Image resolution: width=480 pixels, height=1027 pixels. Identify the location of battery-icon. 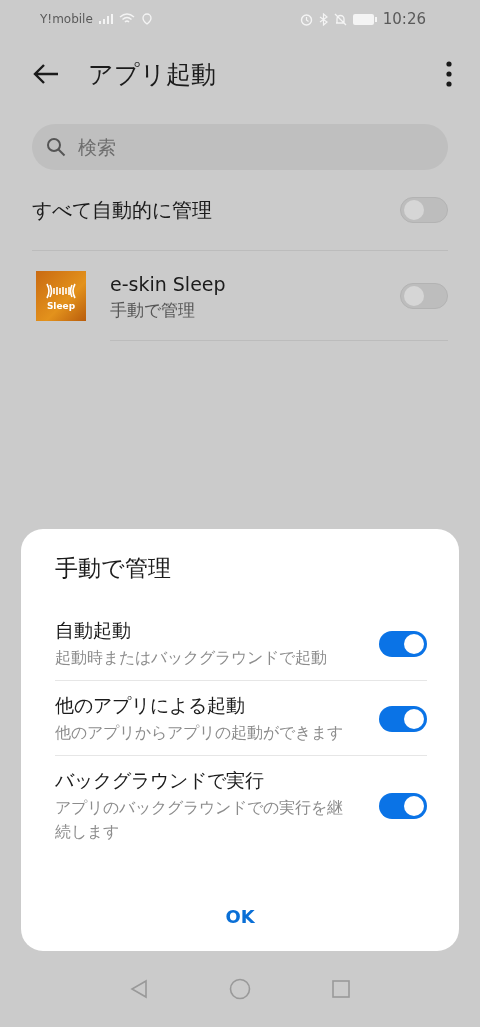
(364, 19).